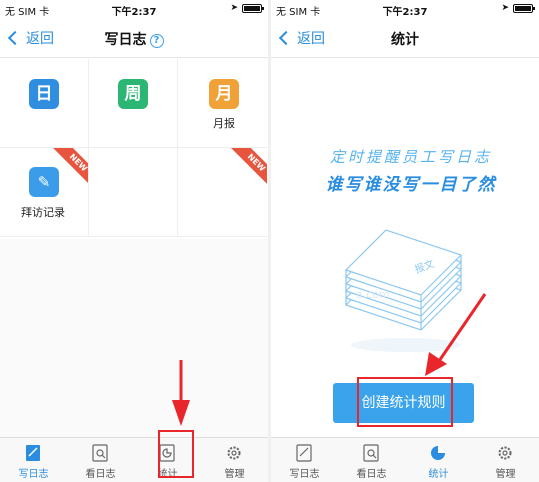 The width and height of the screenshot is (539, 482). What do you see at coordinates (222, 192) in the screenshot?
I see `grid-item-new: NEW` at bounding box center [222, 192].